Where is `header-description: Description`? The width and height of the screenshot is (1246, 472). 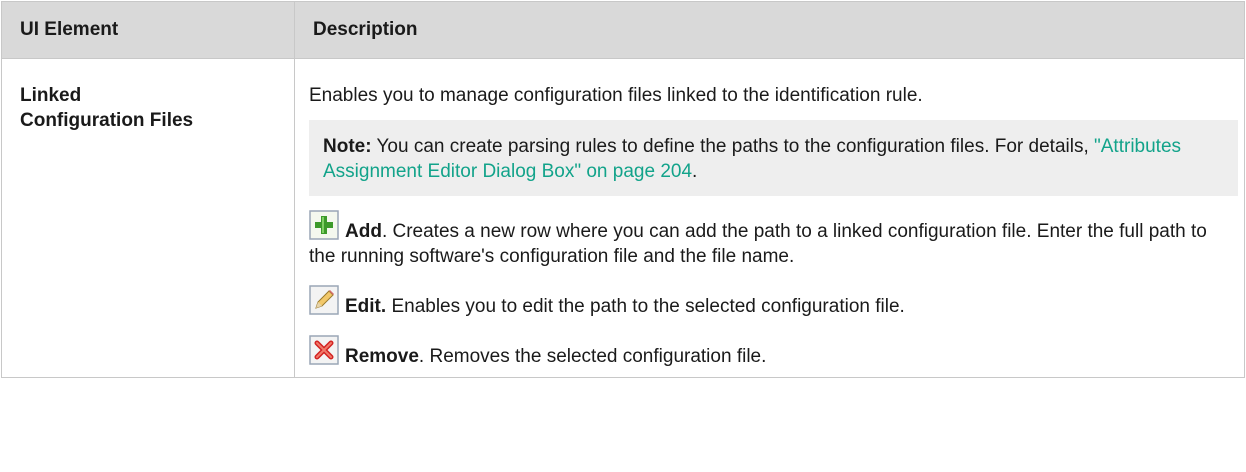
header-description: Description is located at coordinates (769, 30).